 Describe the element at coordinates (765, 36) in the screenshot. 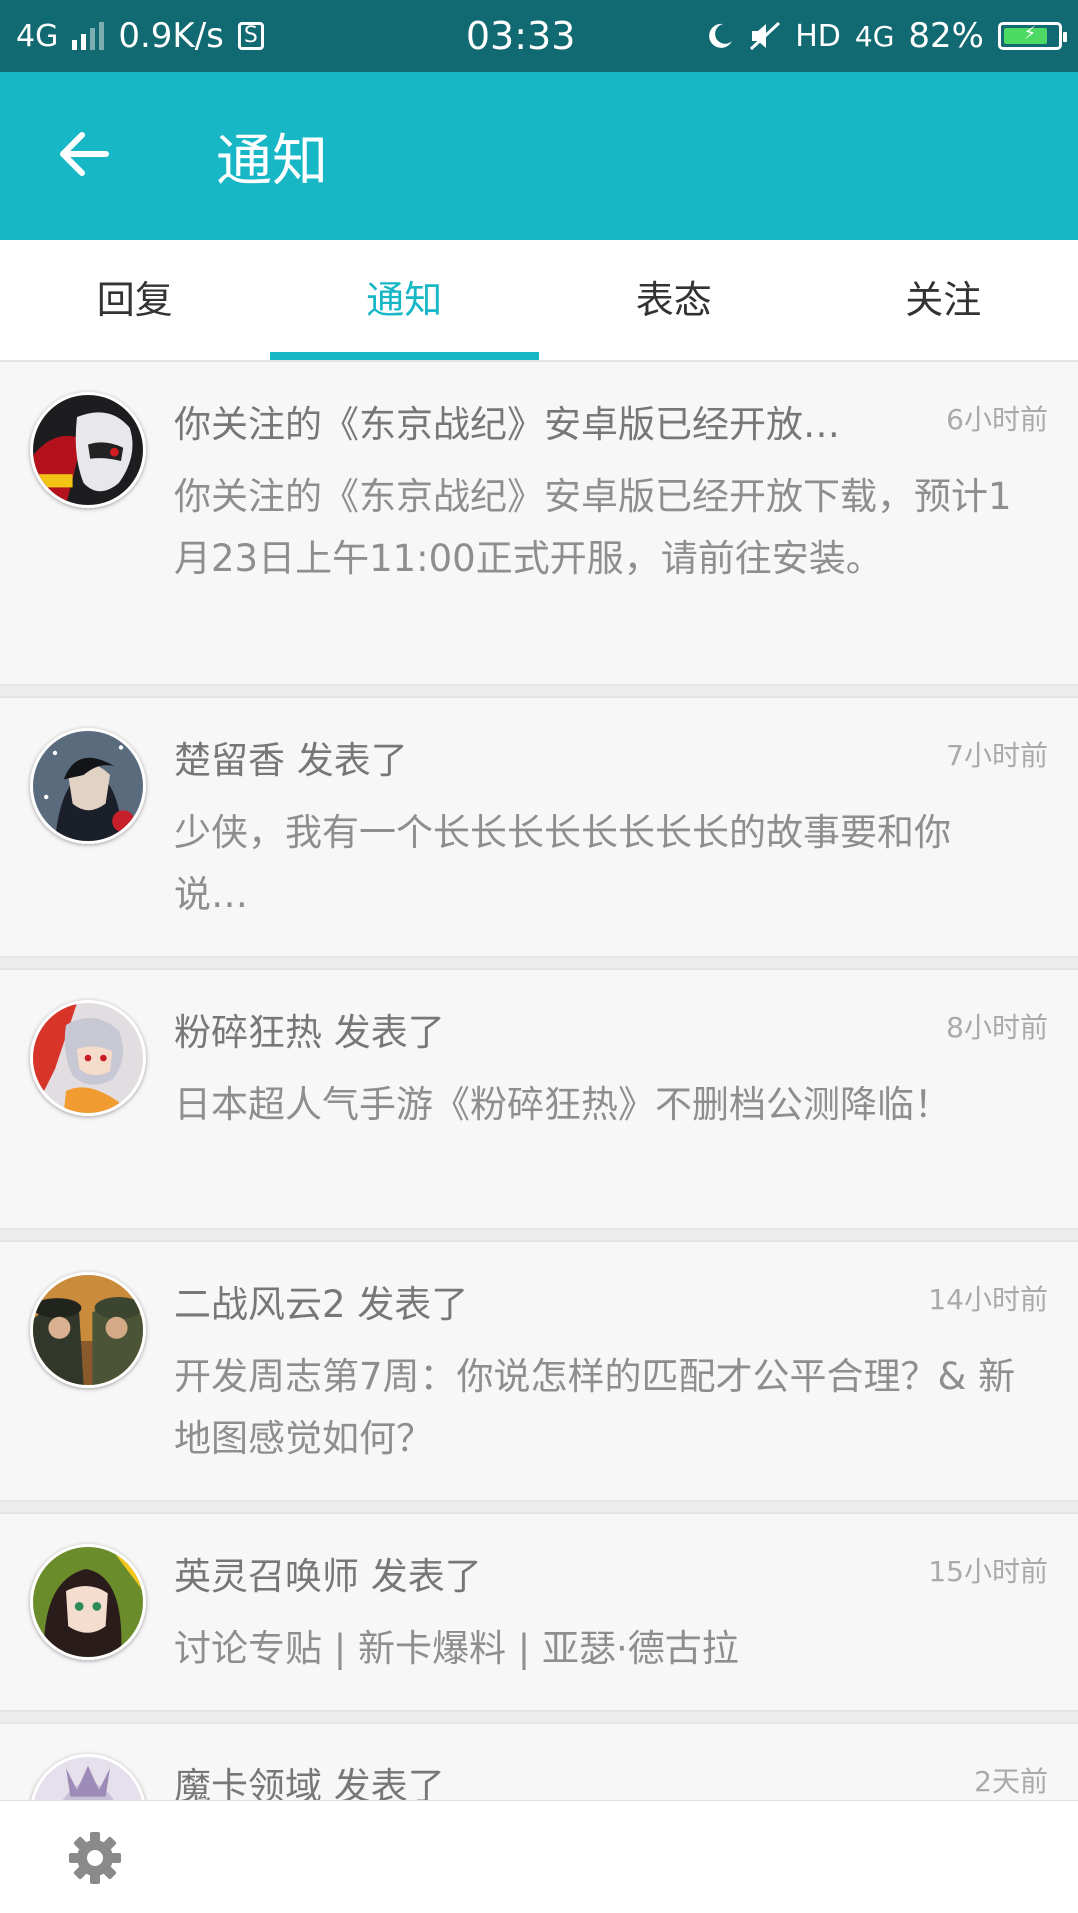

I see `mute-icon` at that location.